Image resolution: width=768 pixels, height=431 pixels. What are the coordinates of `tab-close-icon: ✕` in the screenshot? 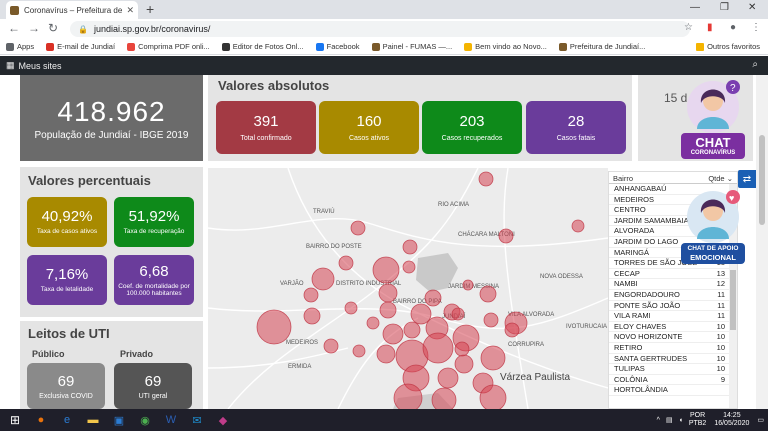 It's located at (130, 10).